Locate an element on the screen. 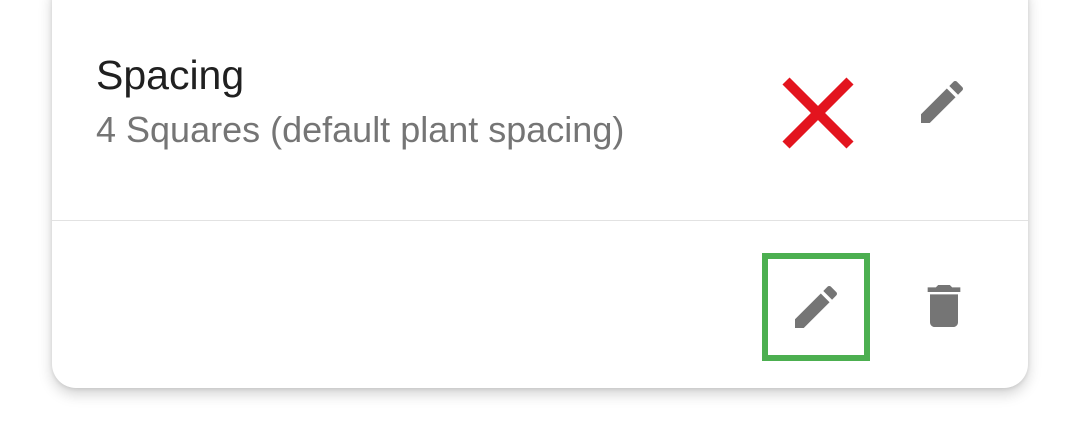  divider is located at coordinates (540, 220).